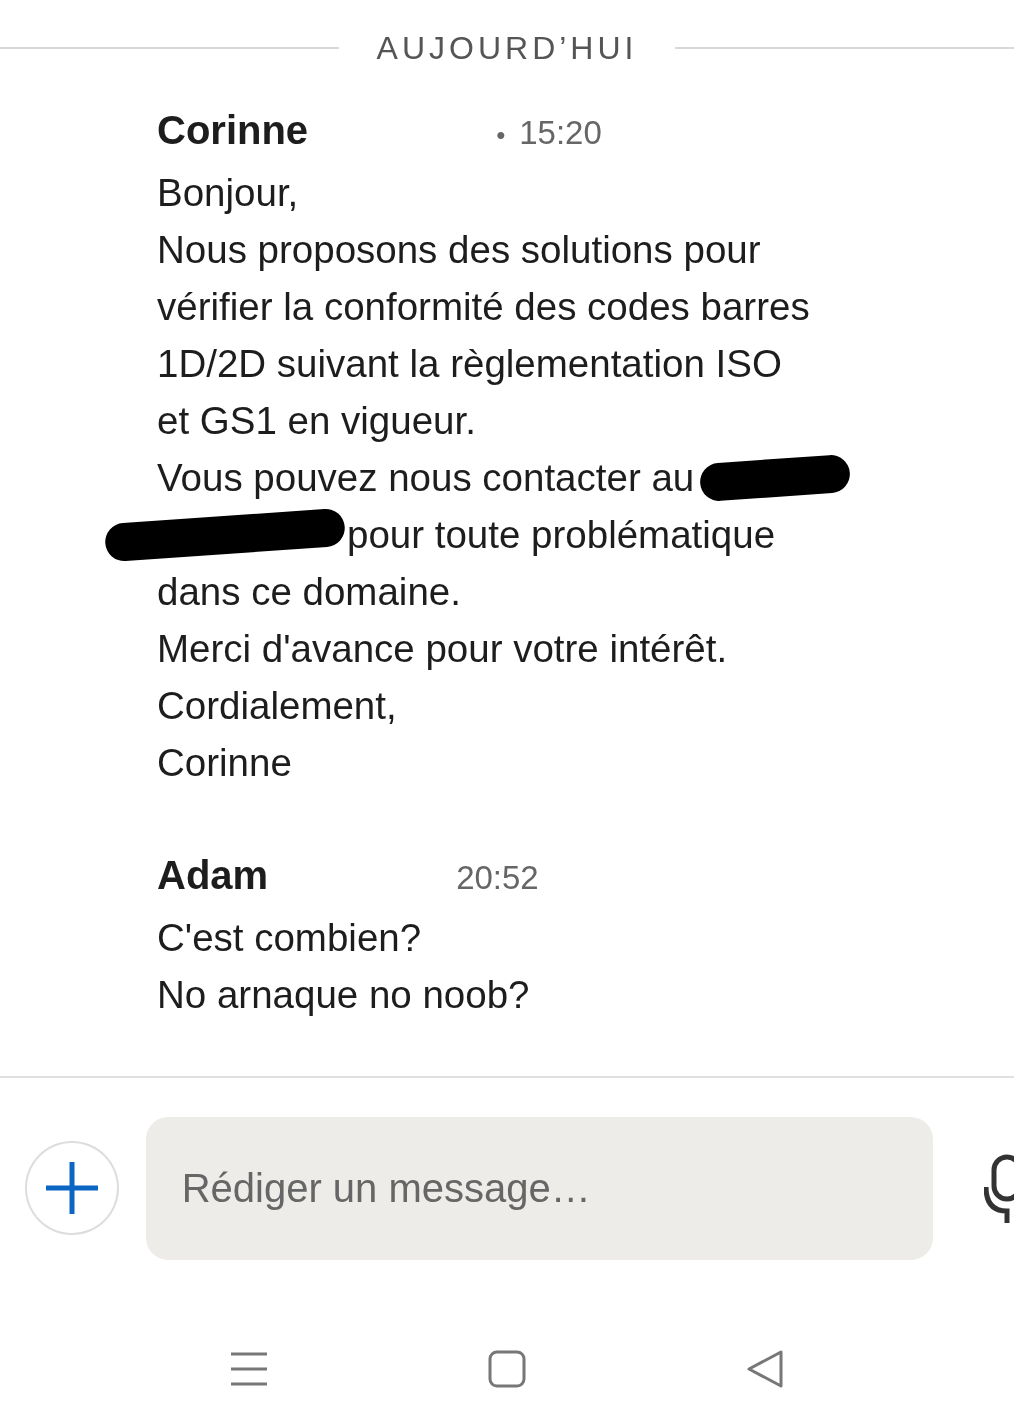  Describe the element at coordinates (483, 307) in the screenshot. I see `message-text: vérifier la conformité des codes barres` at that location.